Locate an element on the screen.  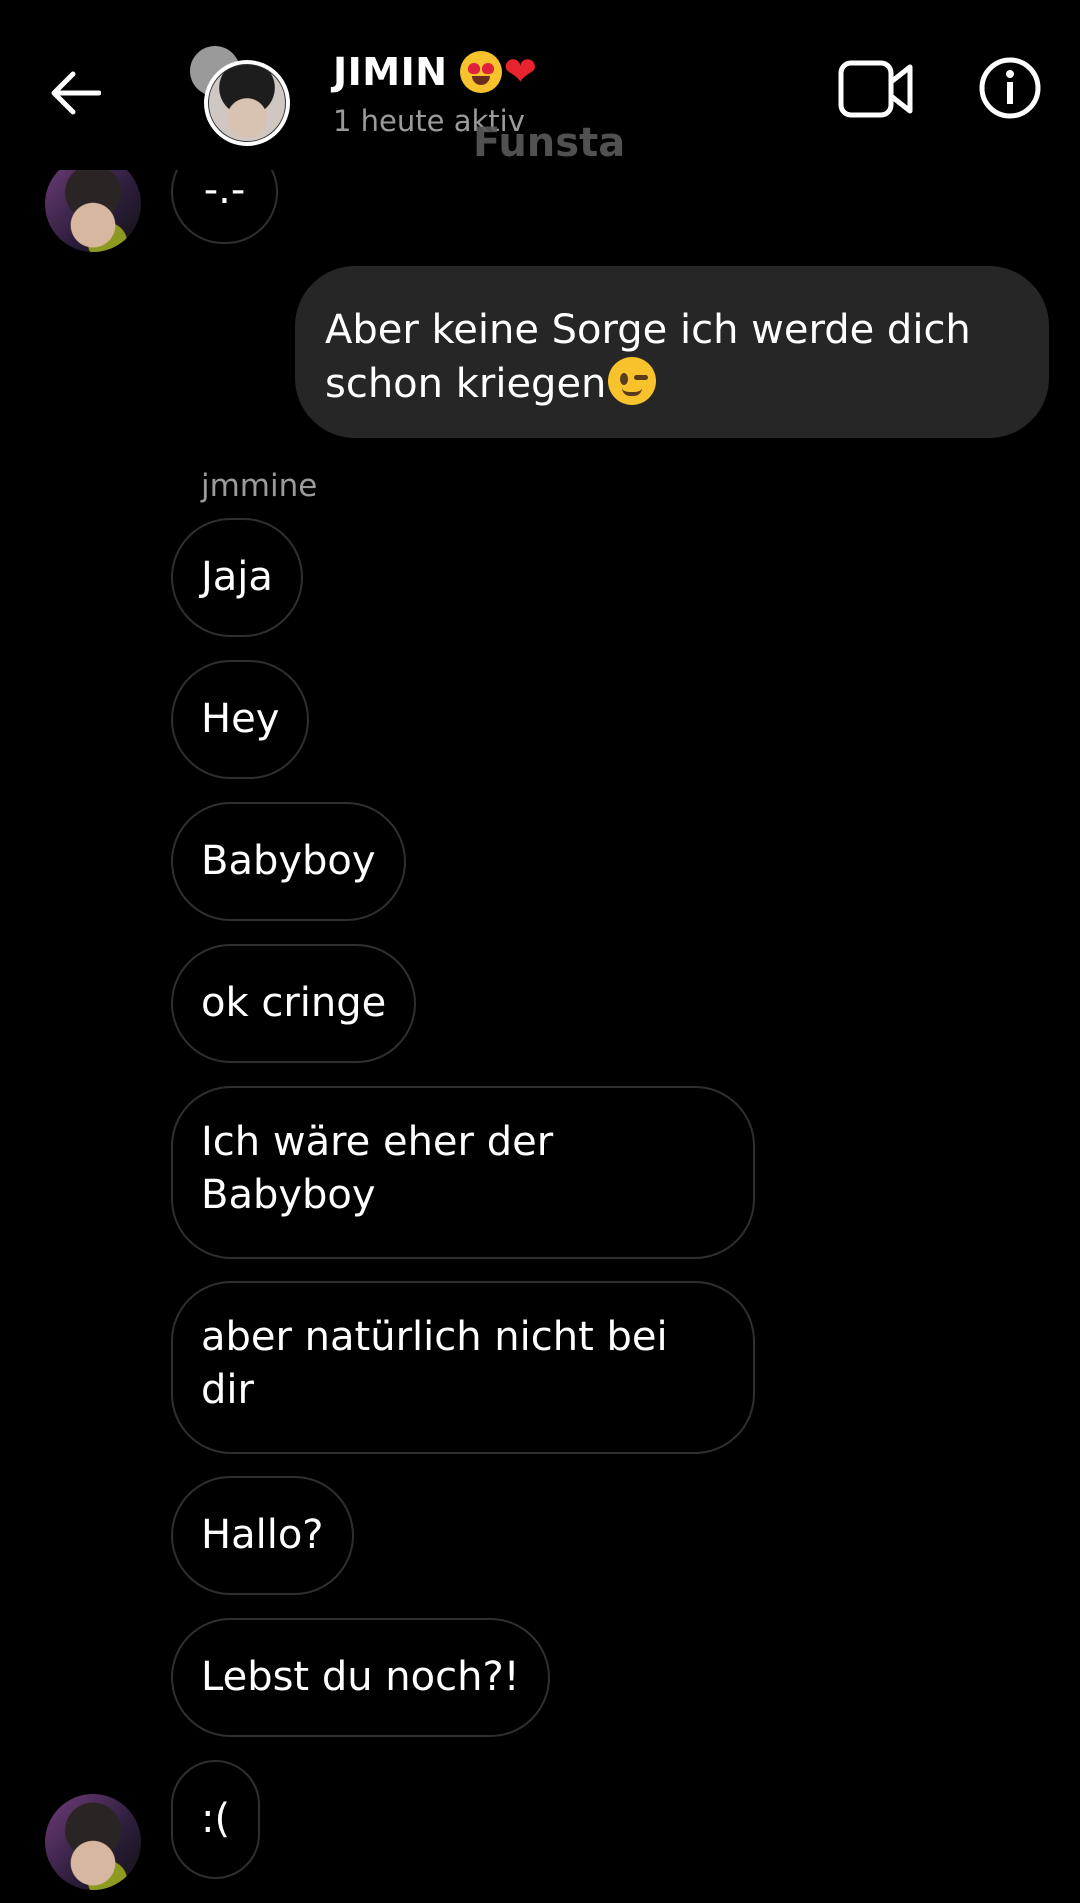
message-text: Babyboy is located at coordinates (288, 861).